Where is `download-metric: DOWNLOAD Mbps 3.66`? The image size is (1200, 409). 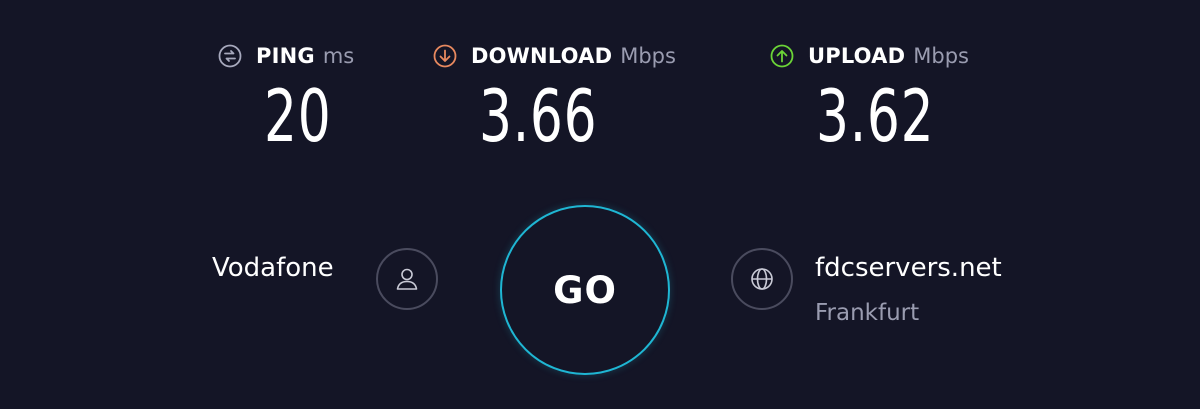 download-metric: DOWNLOAD Mbps 3.66 is located at coordinates (583, 100).